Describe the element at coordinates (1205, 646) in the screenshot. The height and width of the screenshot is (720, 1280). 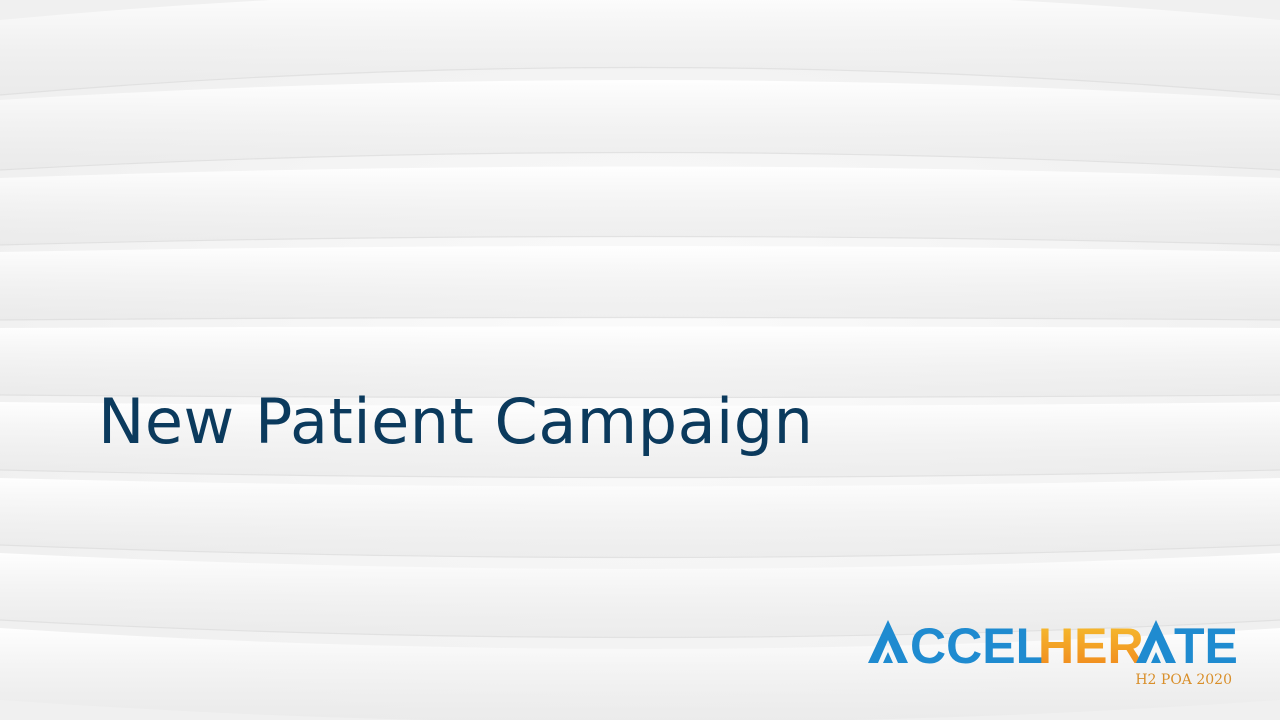
I see `svg-text: TE` at that location.